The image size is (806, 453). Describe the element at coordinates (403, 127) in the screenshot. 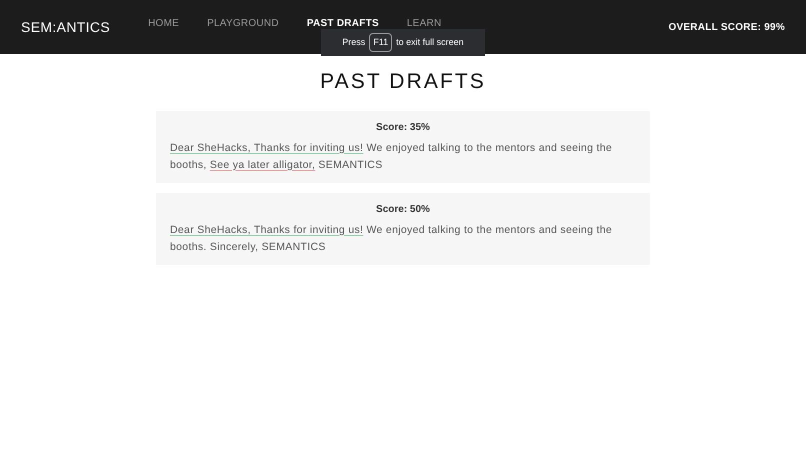

I see `draft-score: Score: 35%` at that location.